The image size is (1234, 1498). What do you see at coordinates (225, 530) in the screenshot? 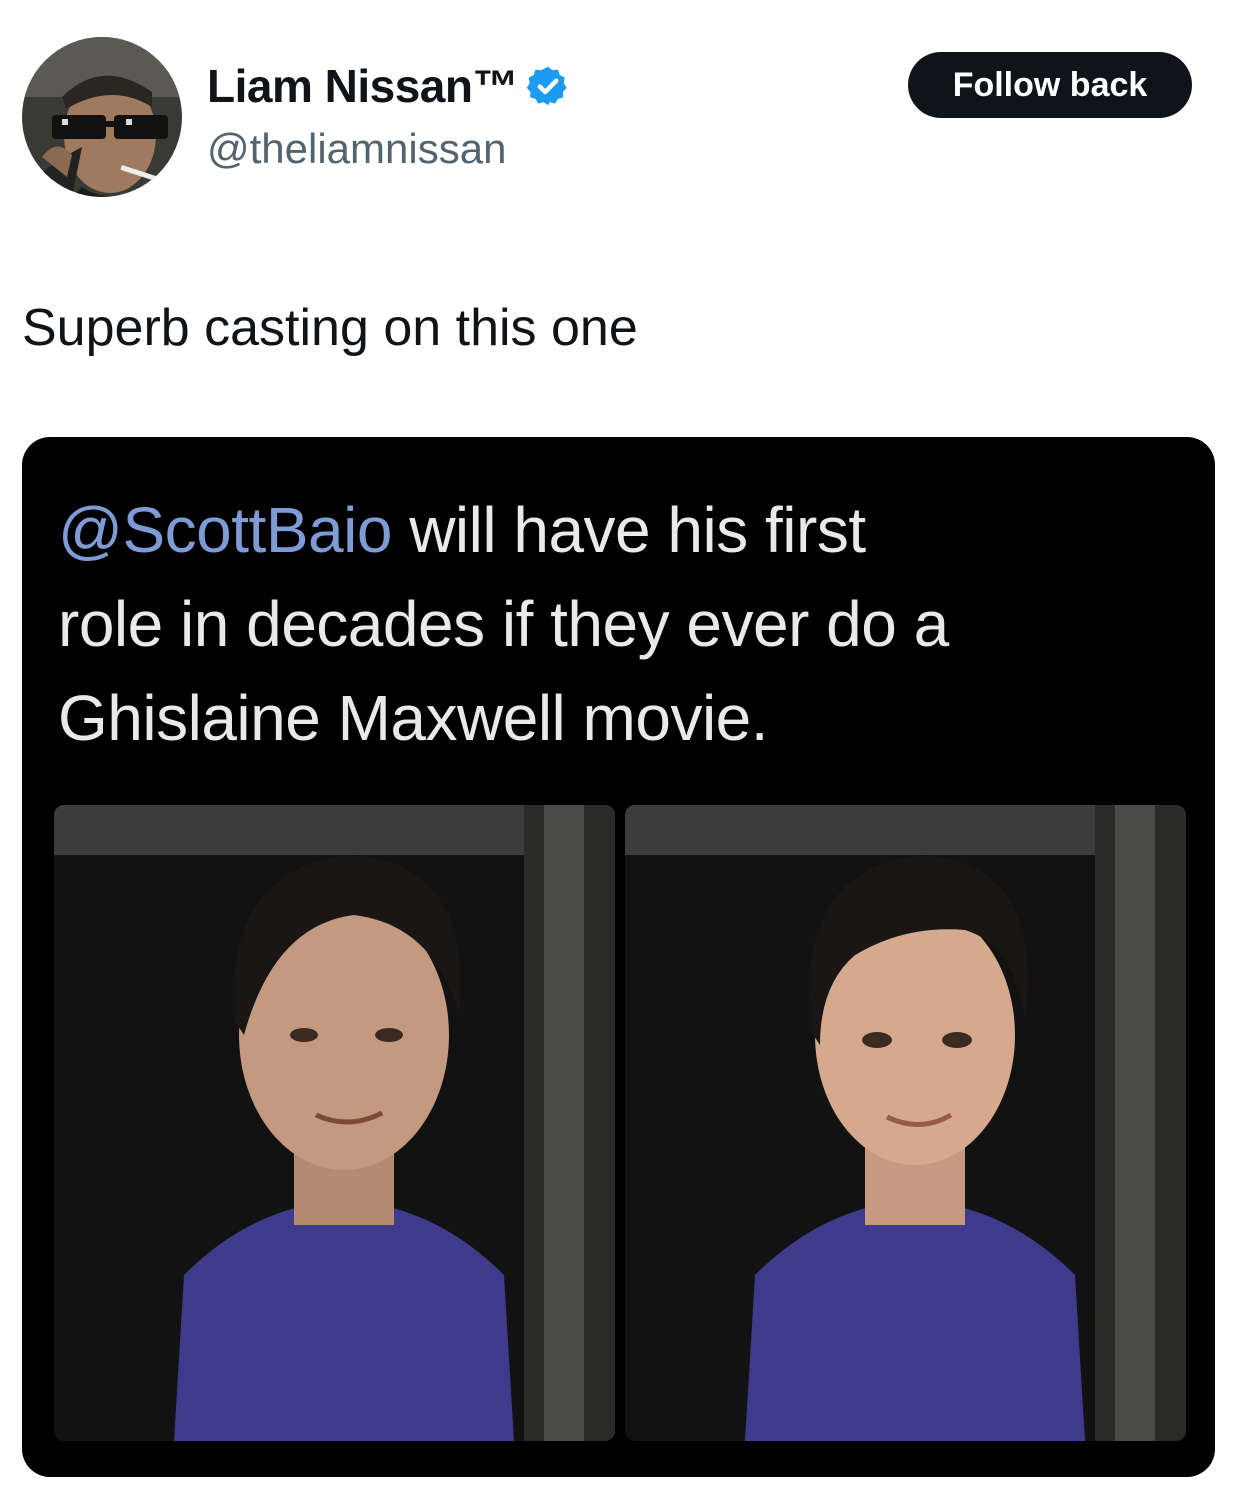
I see `meme-caption-mention: @ScottBaio` at bounding box center [225, 530].